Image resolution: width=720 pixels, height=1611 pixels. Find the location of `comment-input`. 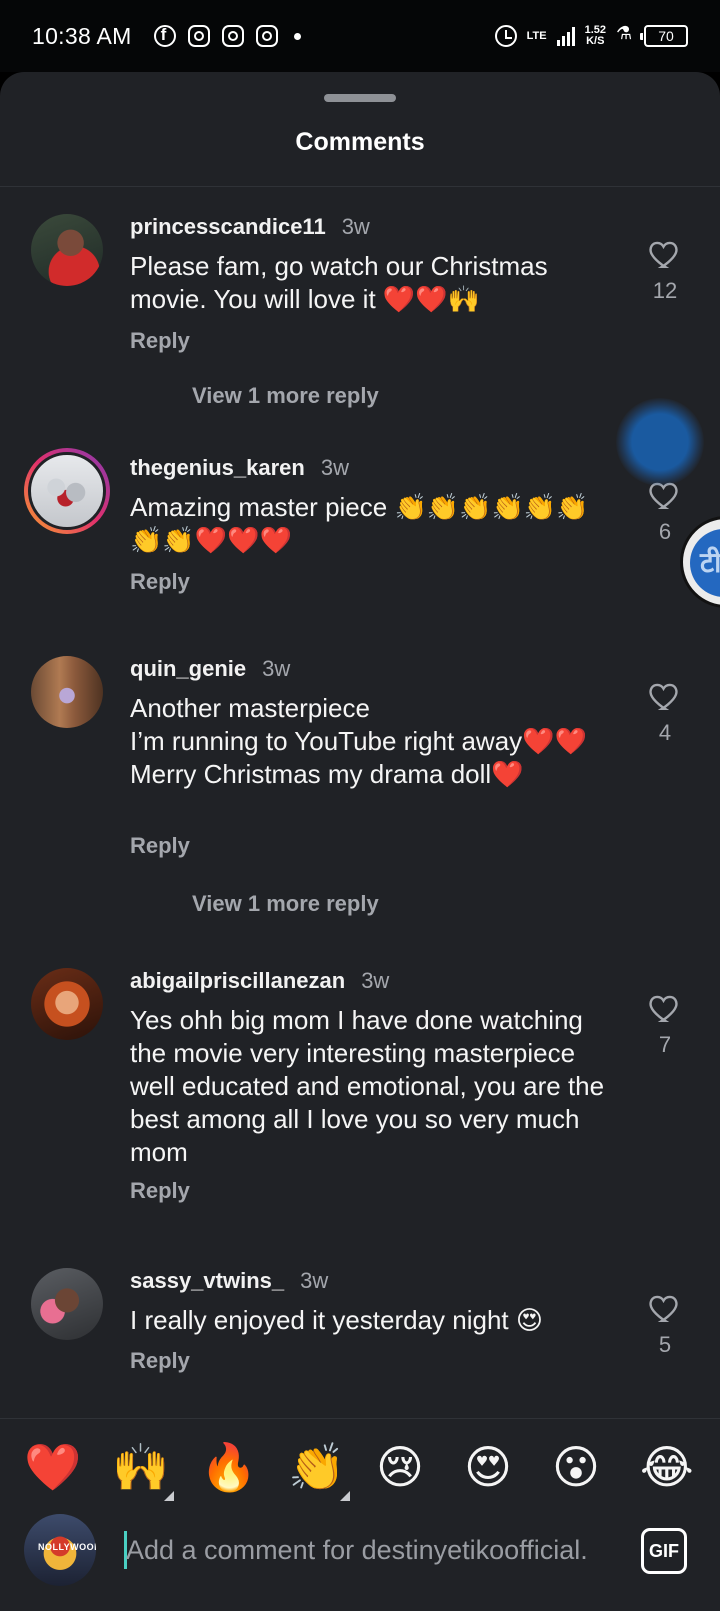

comment-input is located at coordinates (371, 1550).